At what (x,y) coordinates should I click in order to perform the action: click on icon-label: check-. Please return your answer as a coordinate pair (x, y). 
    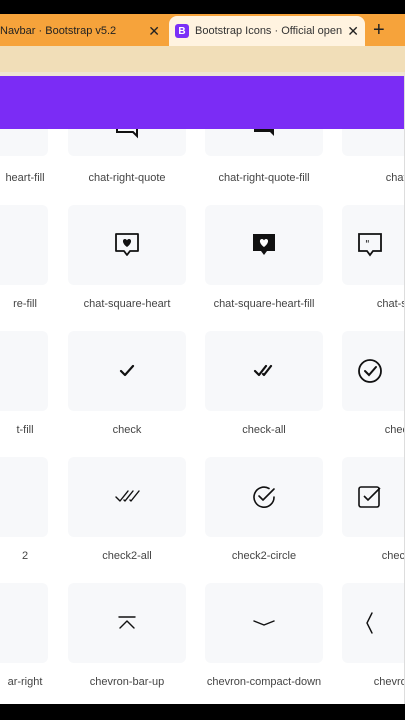
    Looking at the image, I should click on (394, 430).